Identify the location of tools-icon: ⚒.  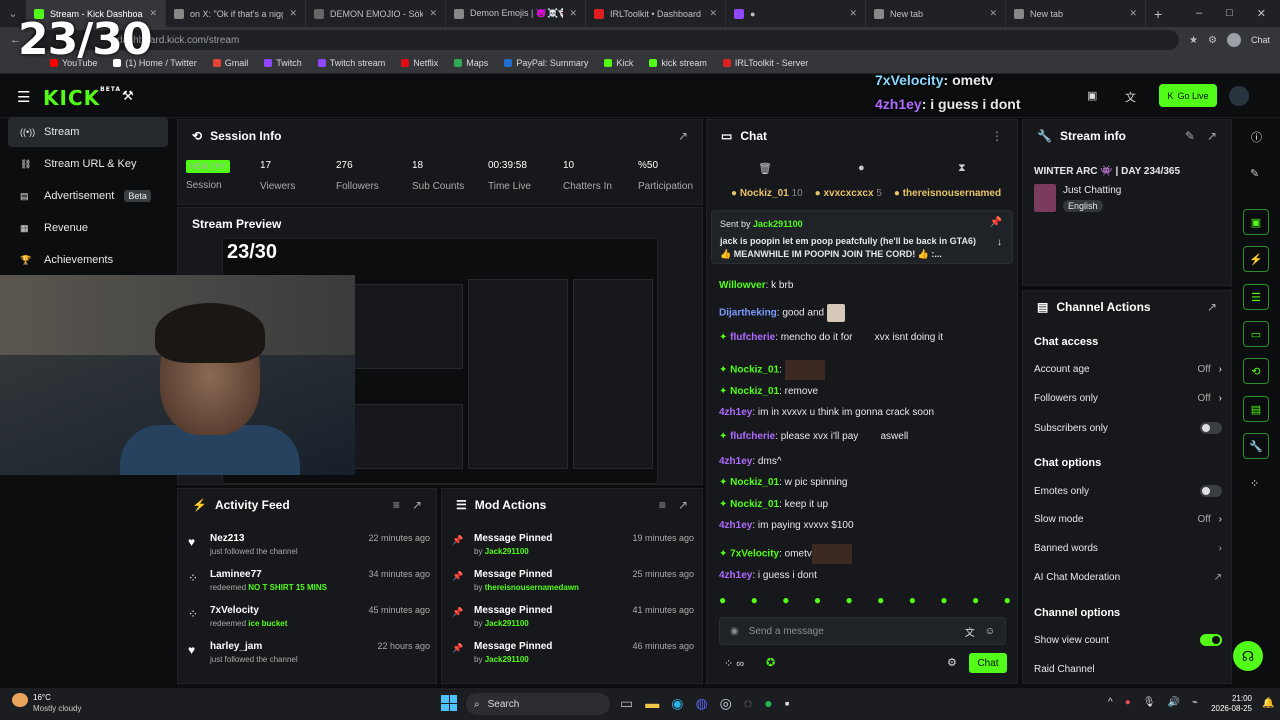
(128, 96).